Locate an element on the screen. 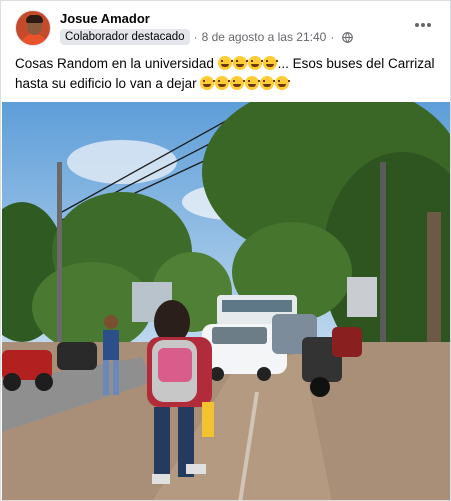 The height and width of the screenshot is (501, 451). more-options-icon is located at coordinates (423, 25).